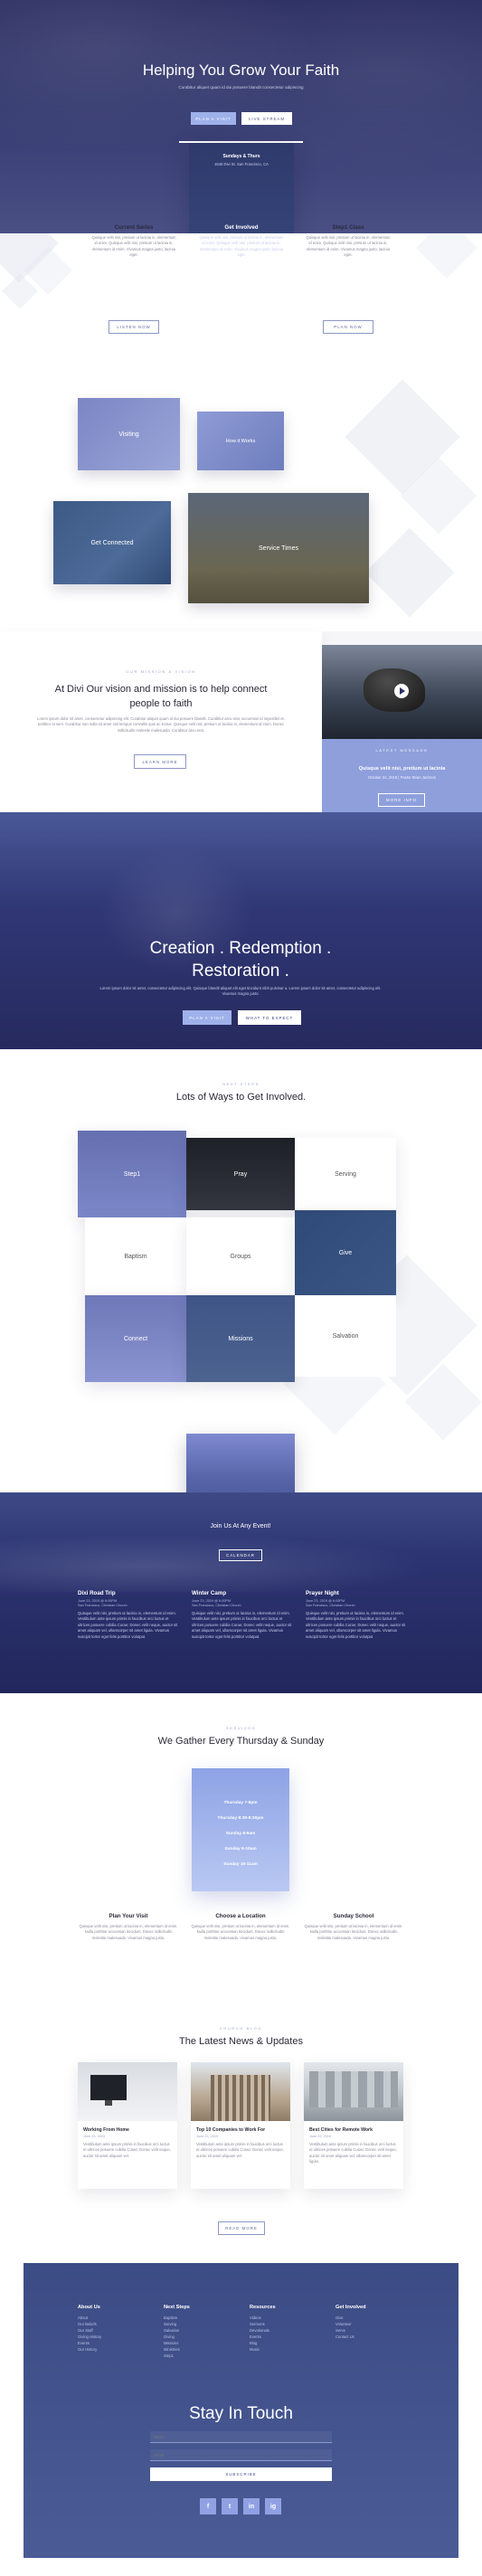 The height and width of the screenshot is (2576, 482). What do you see at coordinates (345, 1174) in the screenshot?
I see `way-serving: Serving` at bounding box center [345, 1174].